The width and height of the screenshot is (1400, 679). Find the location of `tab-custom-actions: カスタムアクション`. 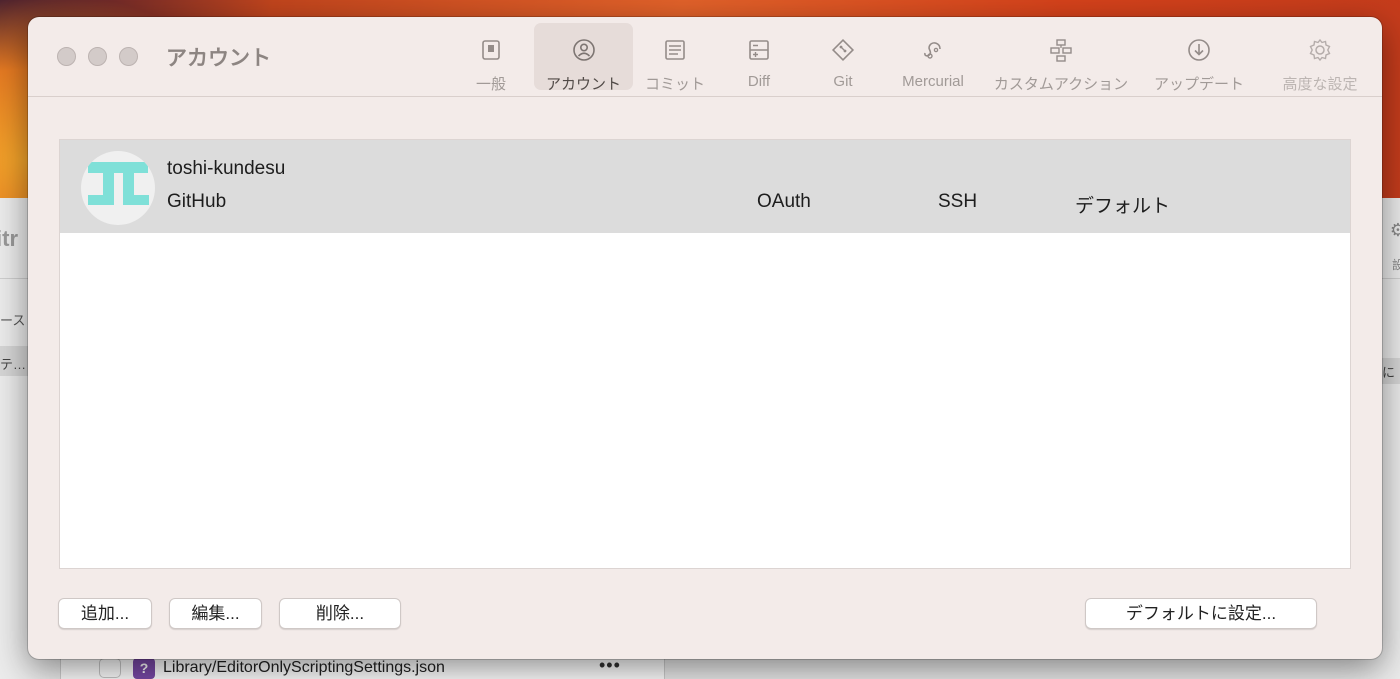

tab-custom-actions: カスタムアクション is located at coordinates (1061, 58).